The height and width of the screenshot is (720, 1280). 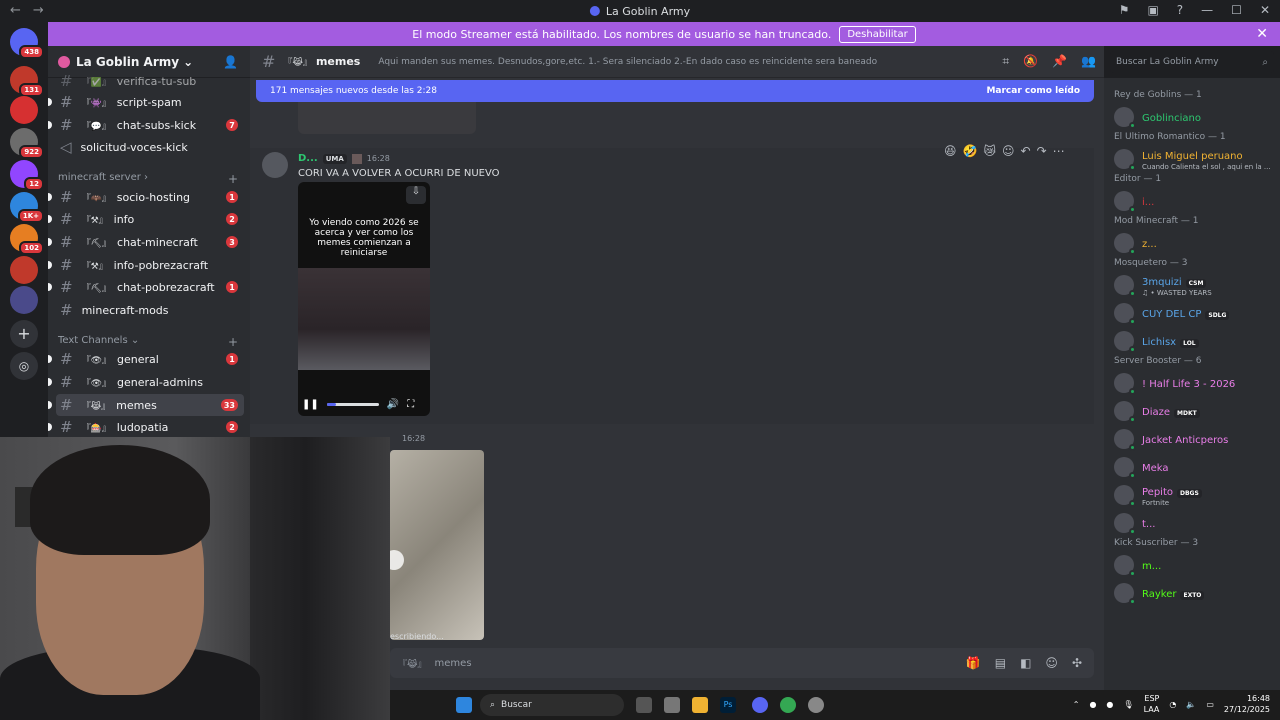 What do you see at coordinates (146, 287) in the screenshot?
I see `channel-item: # 『⛏』 chat-pobrezacraft 1` at bounding box center [146, 287].